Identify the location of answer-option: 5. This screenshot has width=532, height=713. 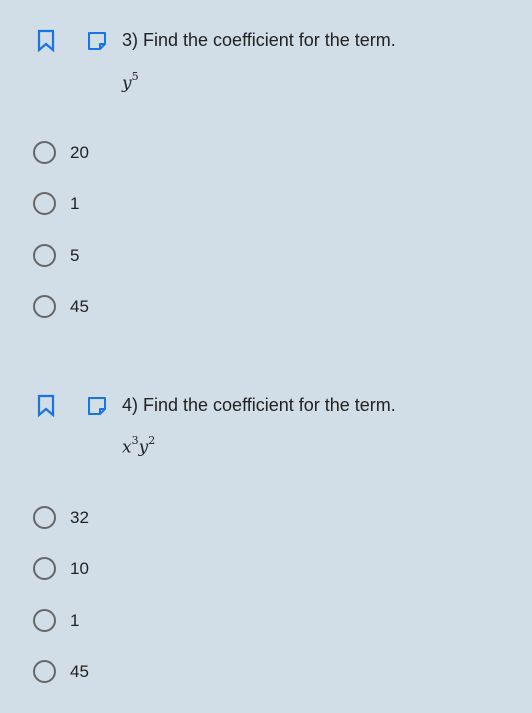
(133, 258).